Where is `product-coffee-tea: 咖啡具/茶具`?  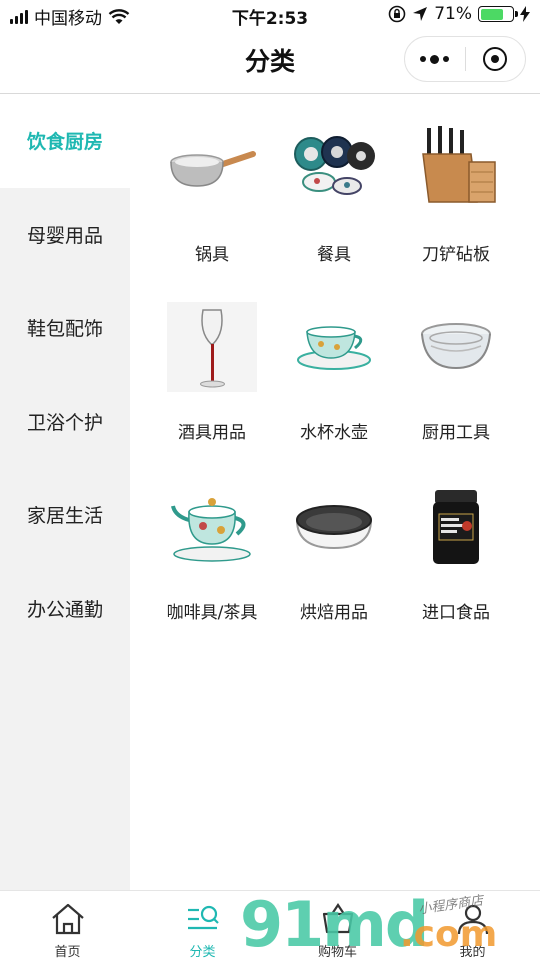
product-coffee-tea: 咖啡具/茶具 is located at coordinates (212, 552).